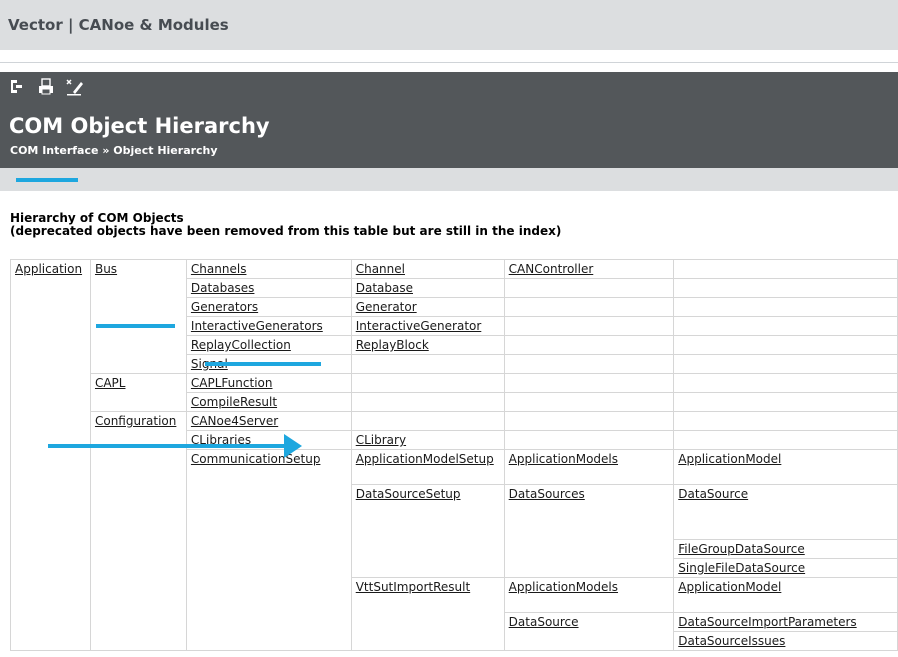 The height and width of the screenshot is (657, 898). Describe the element at coordinates (731, 641) in the screenshot. I see `link-datasourceissues: DataSourceIssues` at that location.